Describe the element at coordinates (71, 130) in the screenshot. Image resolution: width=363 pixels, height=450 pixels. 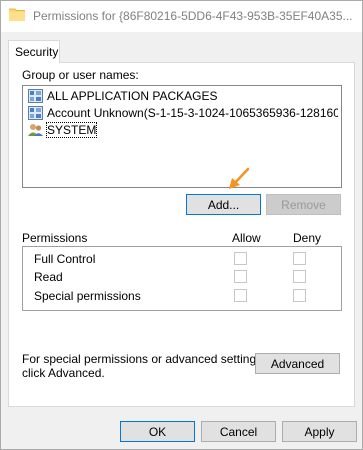
I see `list-item-label: SYSTEM` at that location.